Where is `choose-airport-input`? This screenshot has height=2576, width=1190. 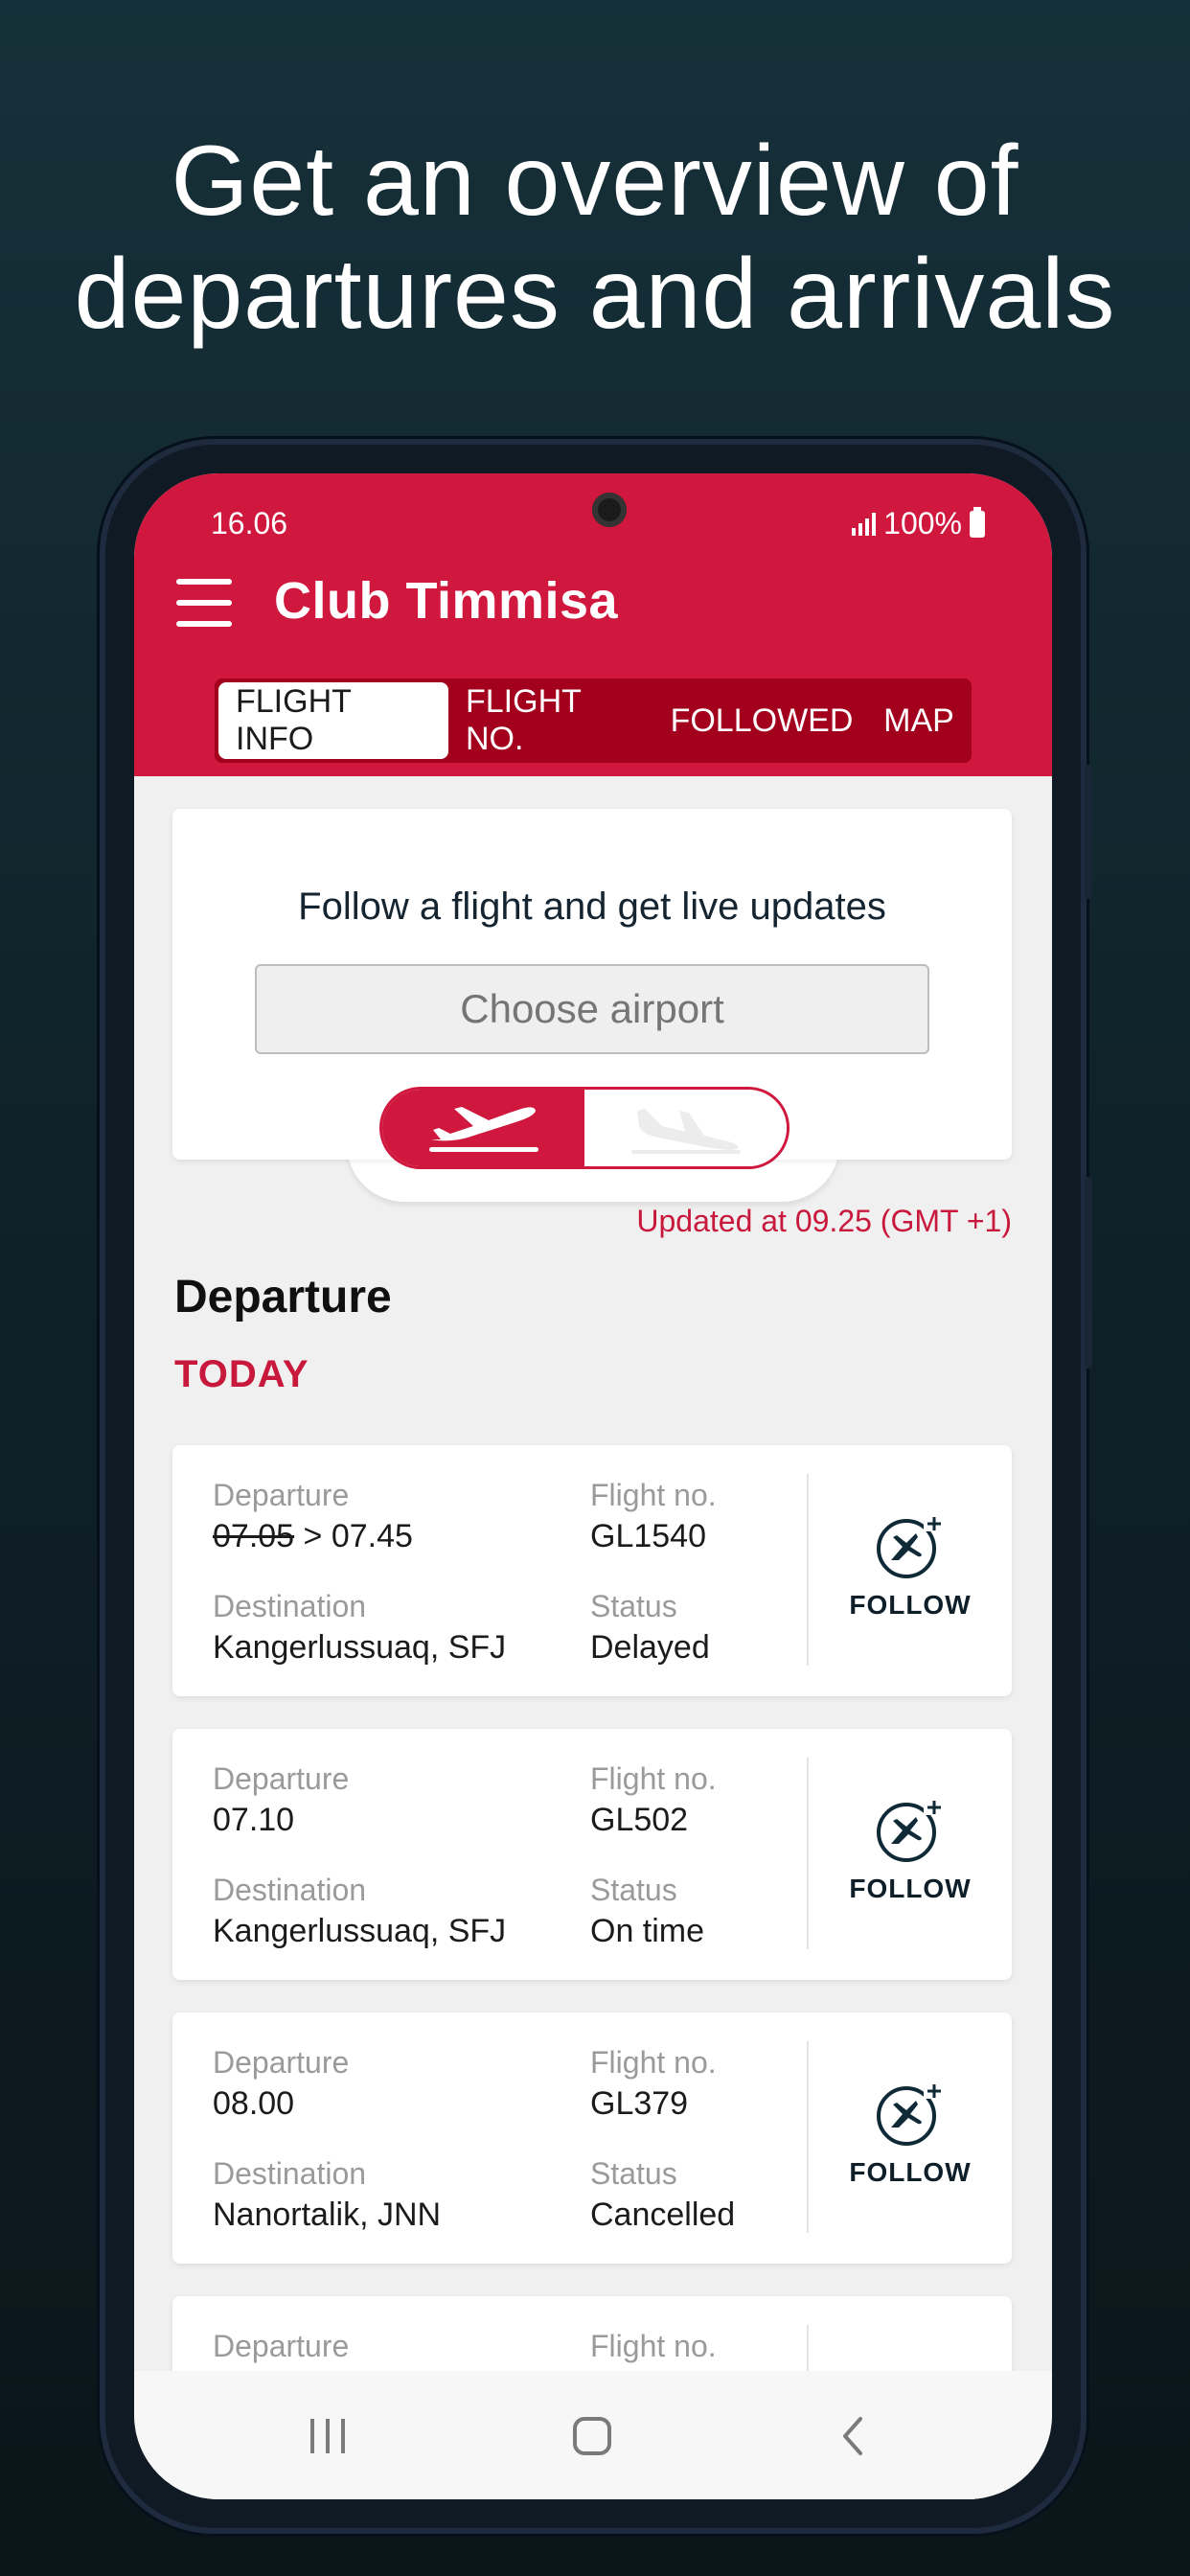 choose-airport-input is located at coordinates (592, 1009).